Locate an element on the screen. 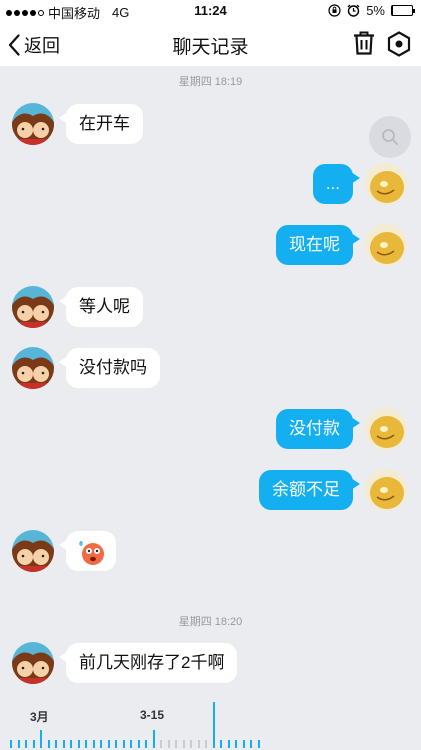  date-timeline-scrubber: 3月 3-15 is located at coordinates (210, 725).